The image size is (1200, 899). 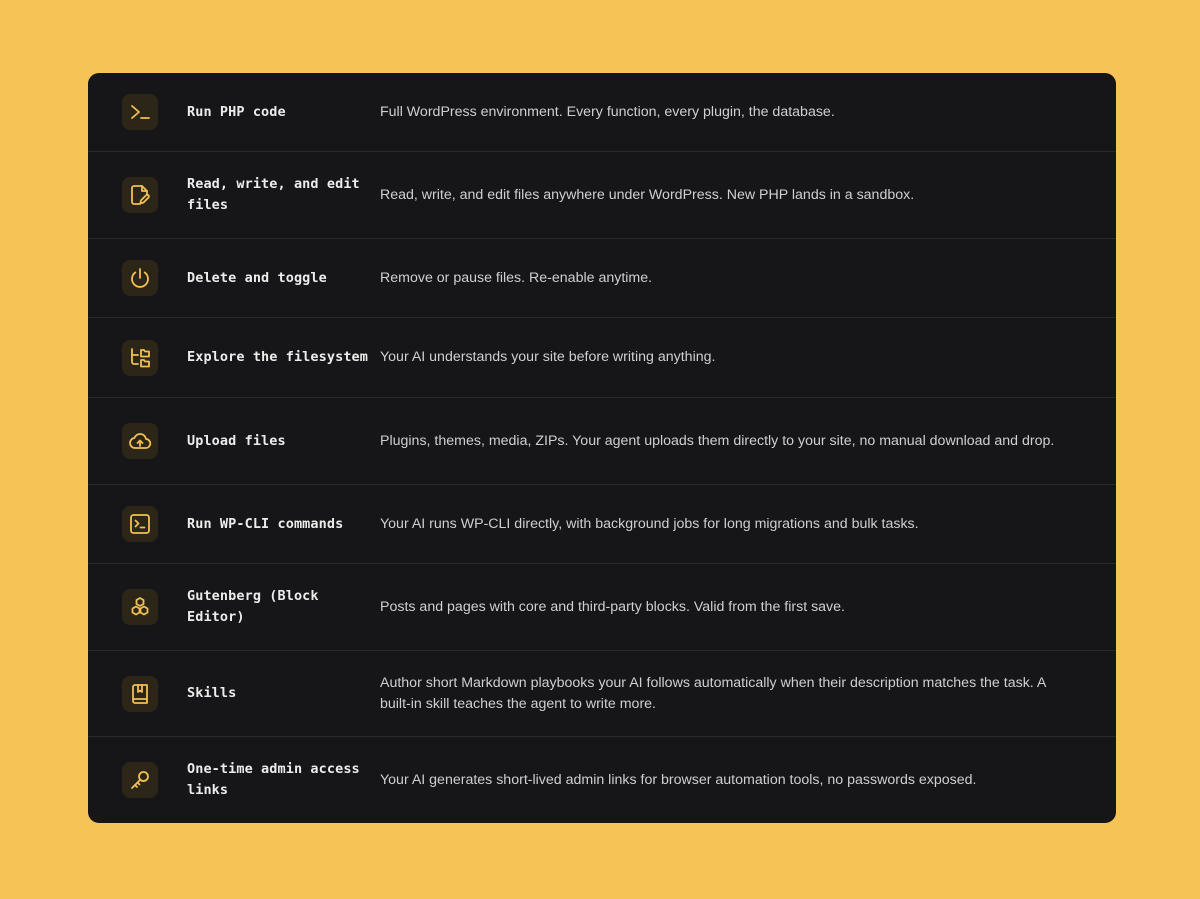 What do you see at coordinates (140, 524) in the screenshot?
I see `terminal-square-icon` at bounding box center [140, 524].